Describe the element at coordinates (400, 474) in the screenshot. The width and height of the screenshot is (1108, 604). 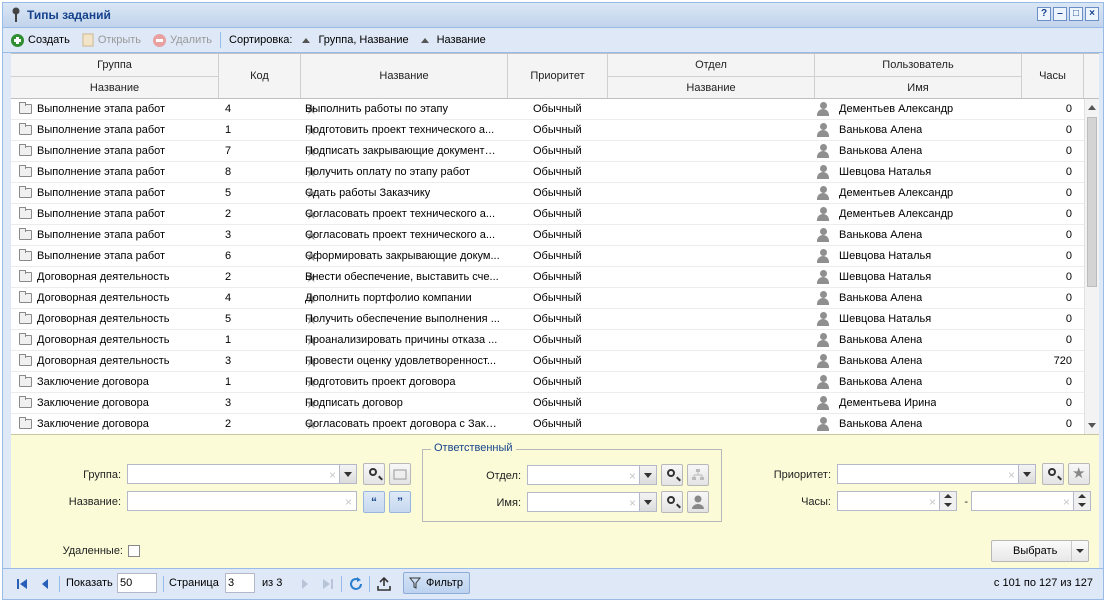
I see `group-folder-button` at that location.